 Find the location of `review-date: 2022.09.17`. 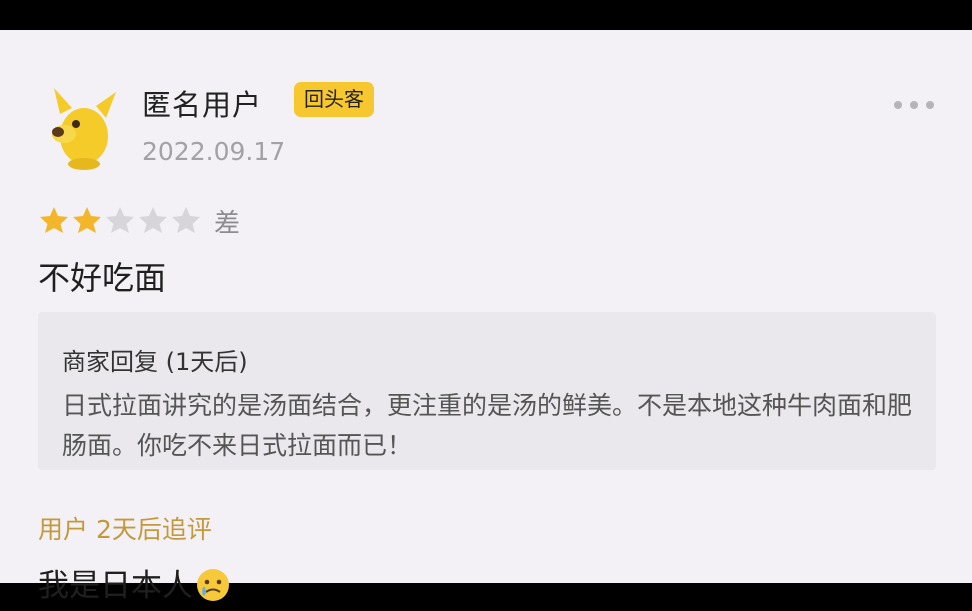

review-date: 2022.09.17 is located at coordinates (214, 151).